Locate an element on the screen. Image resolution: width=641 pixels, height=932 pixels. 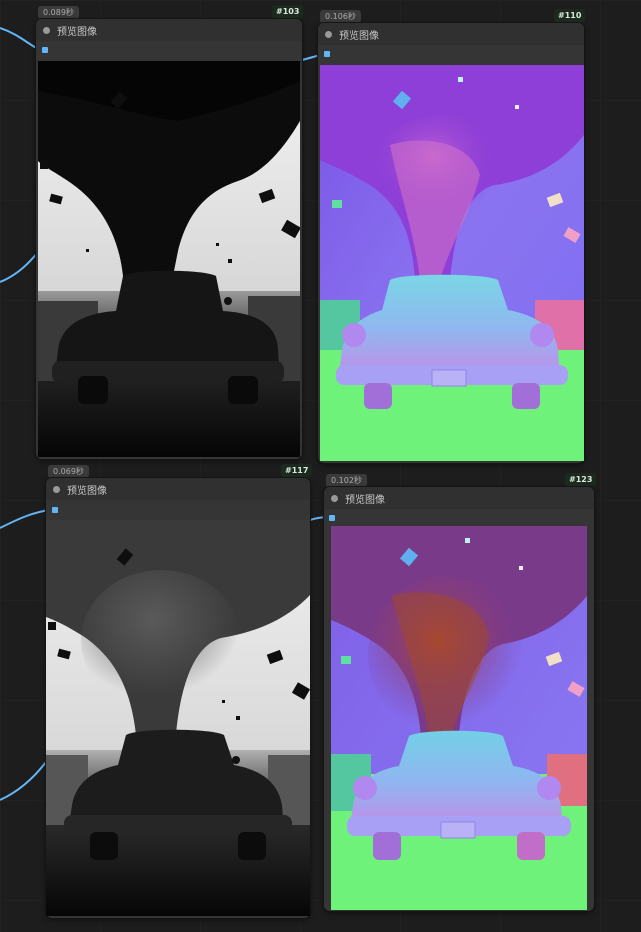
node-117-header: 预览图像 is located at coordinates (178, 489).